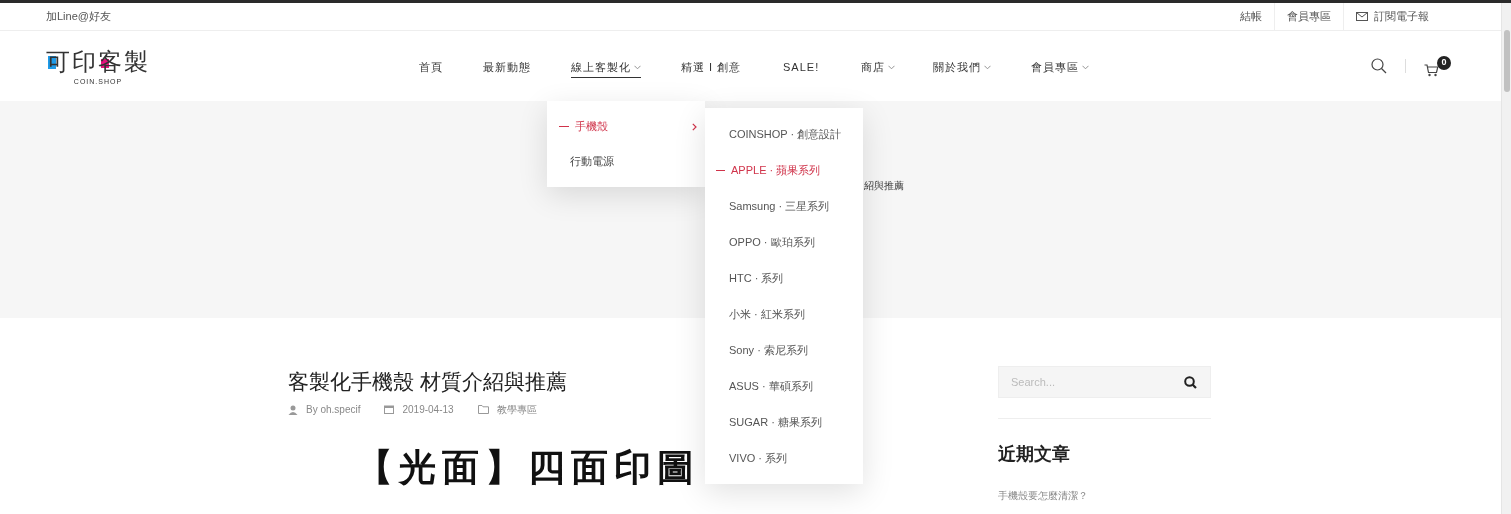 The height and width of the screenshot is (514, 1511). What do you see at coordinates (784, 134) in the screenshot?
I see `submenu-item: COINSHOP · 創意設計` at bounding box center [784, 134].